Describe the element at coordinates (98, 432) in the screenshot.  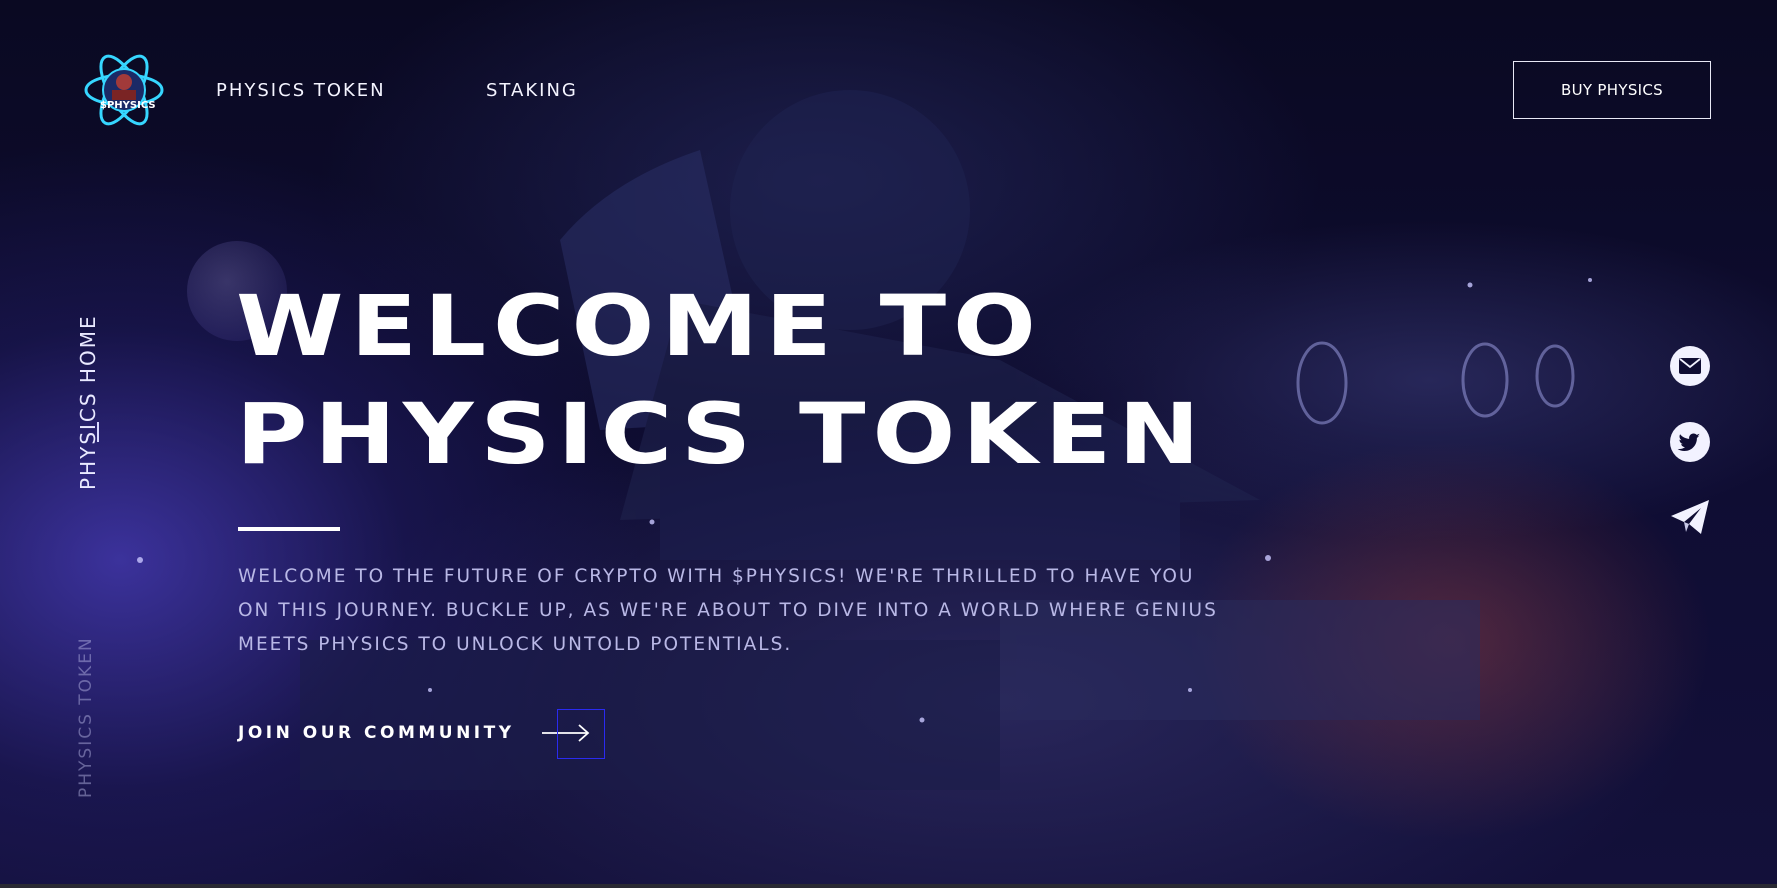
I see `side-nav-indicator` at that location.